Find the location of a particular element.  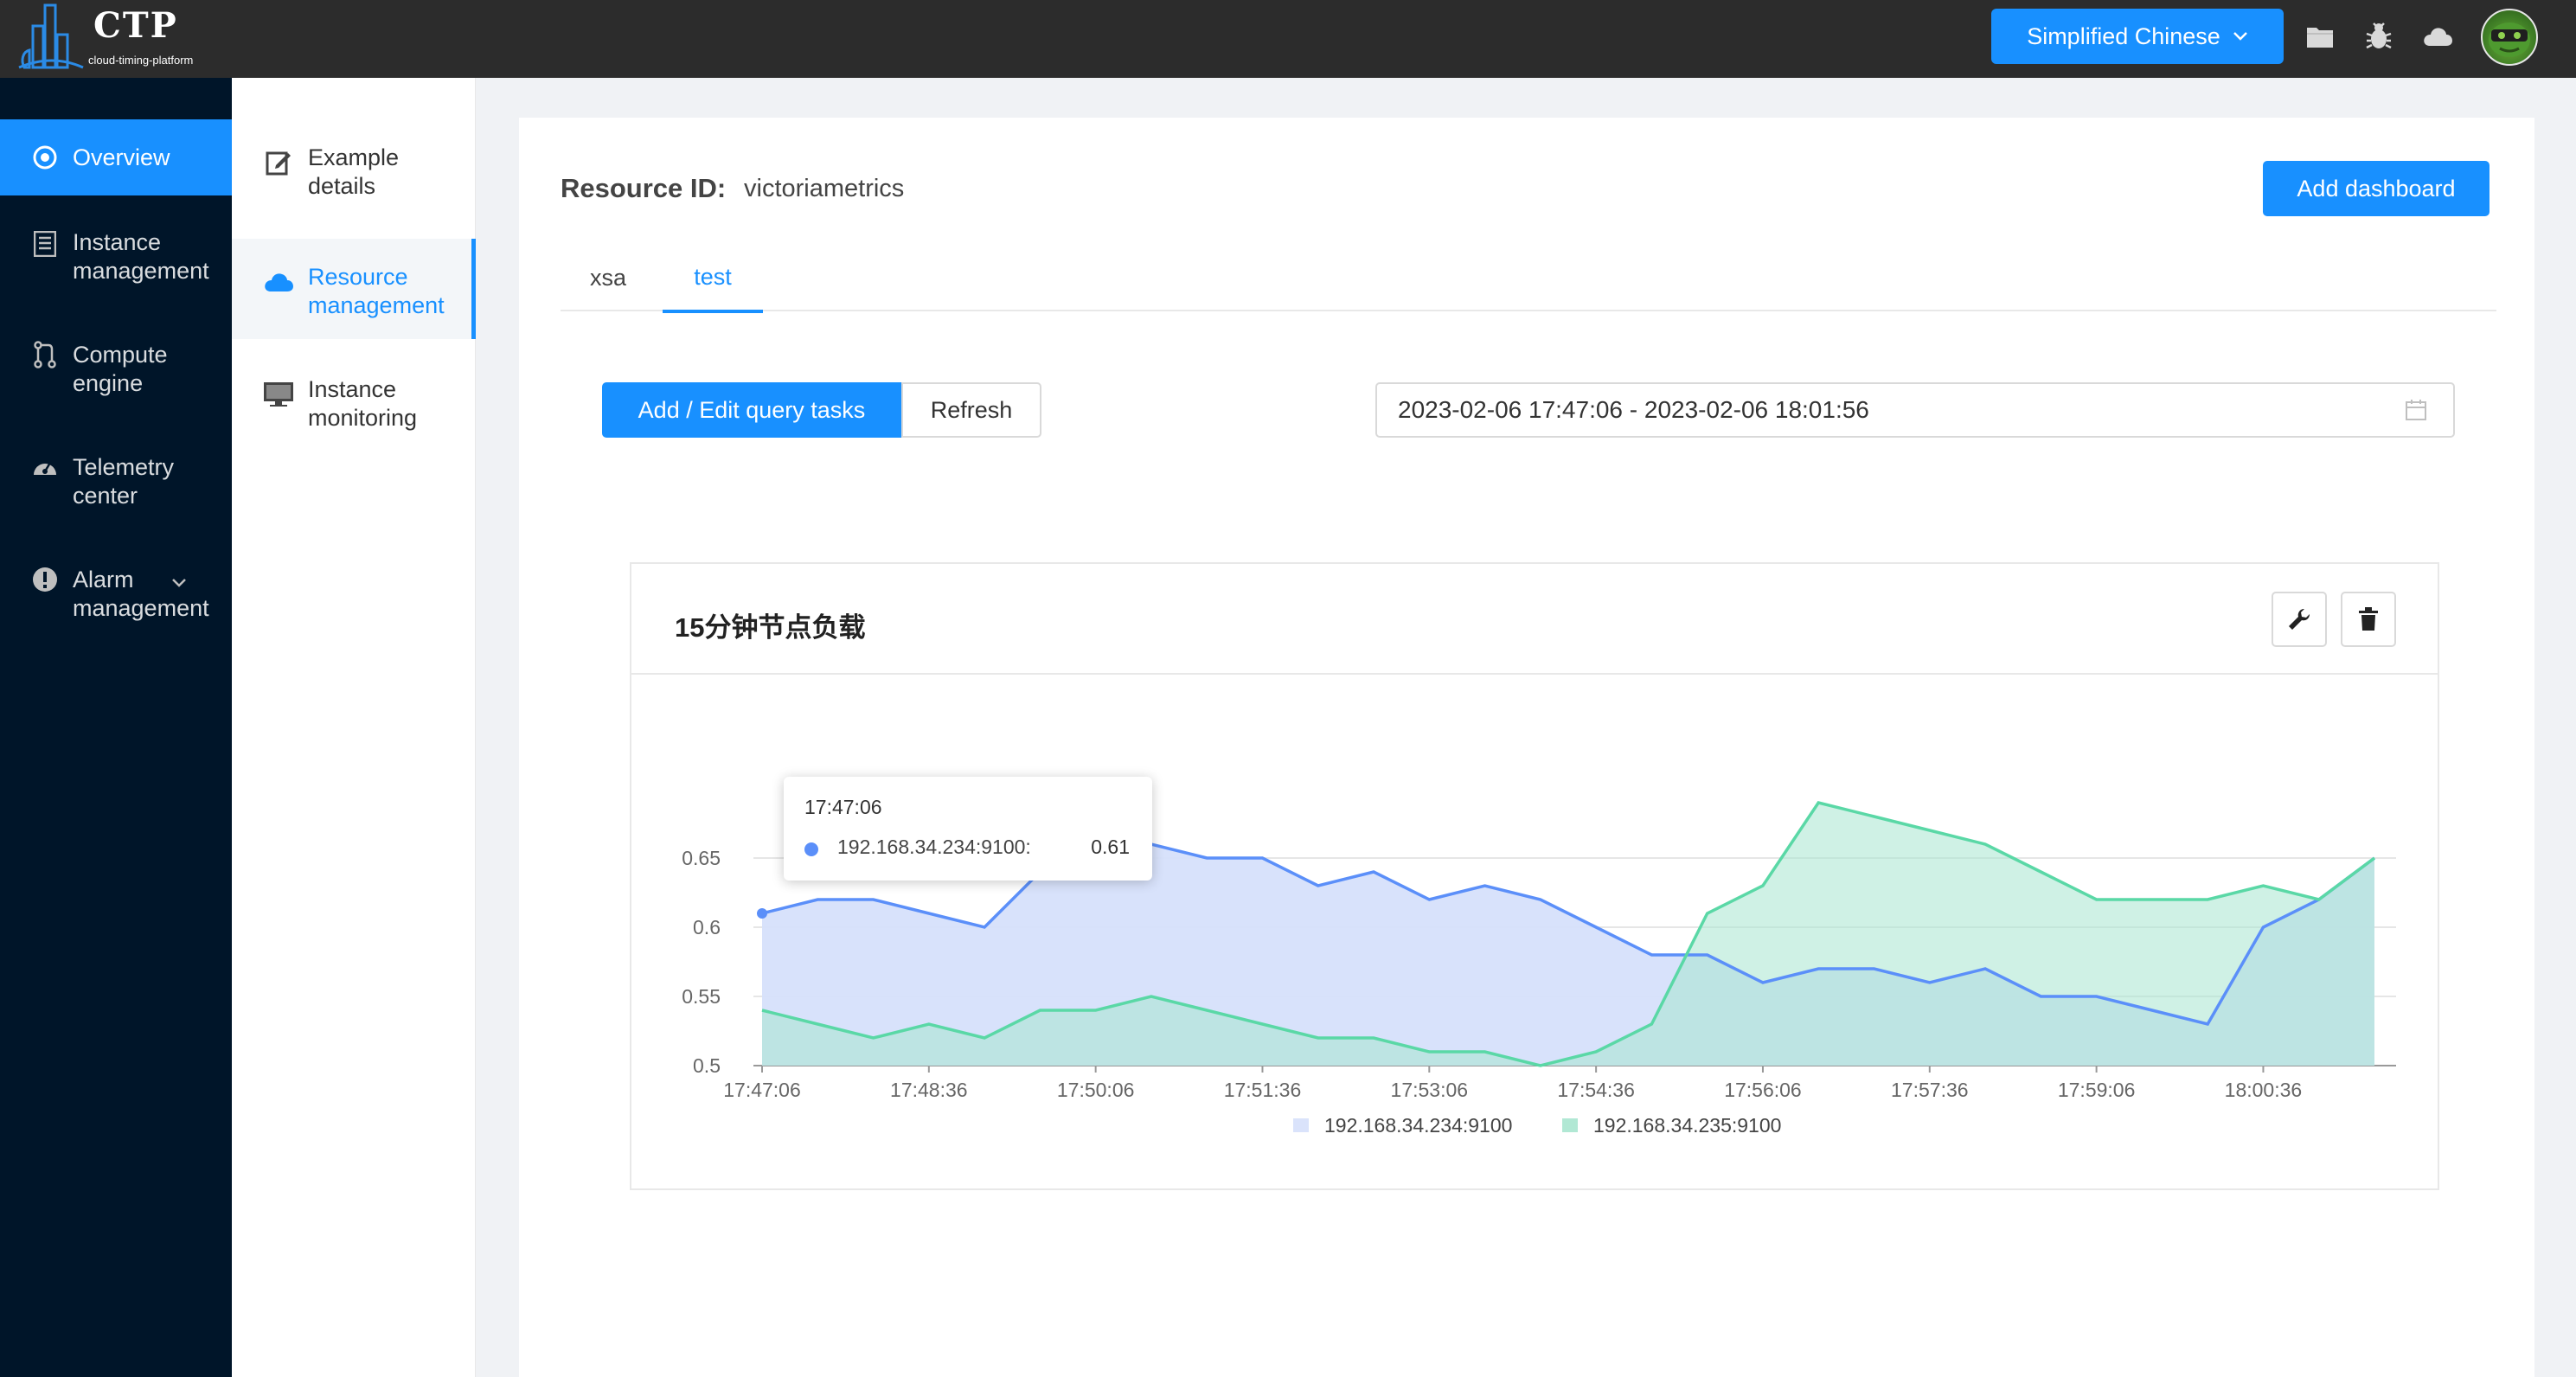

tooltip-series-name: 192.168.34.234:9100: is located at coordinates (934, 847).